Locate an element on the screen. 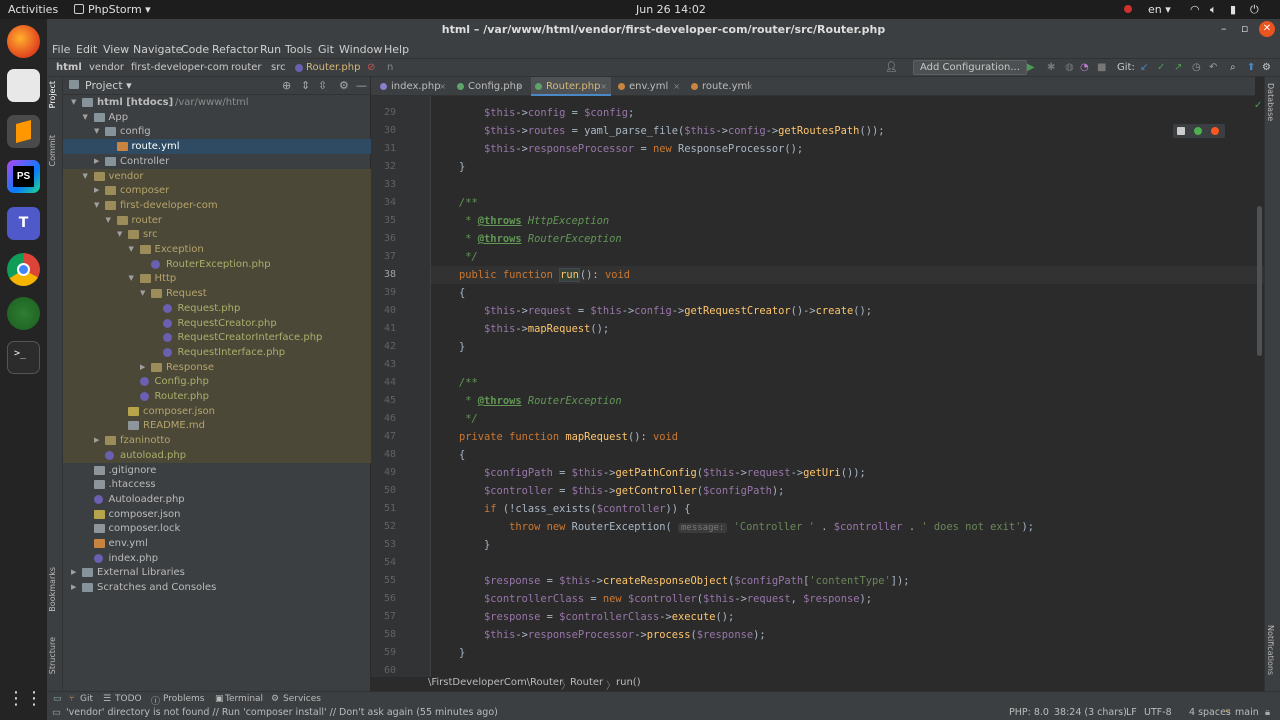 The width and height of the screenshot is (1280, 720). crumb-router: router is located at coordinates (246, 67).